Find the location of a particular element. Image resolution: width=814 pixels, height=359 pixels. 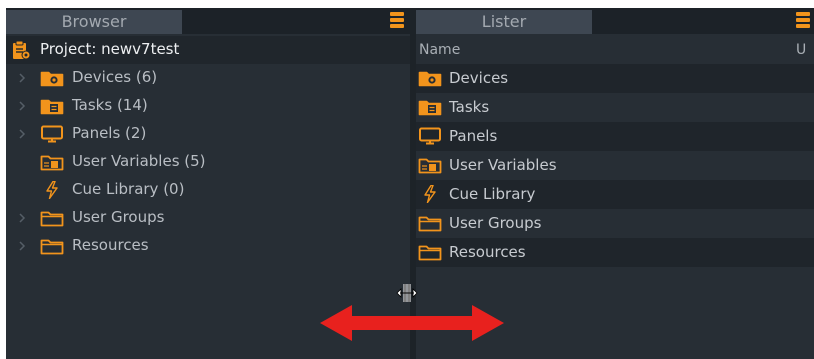

tree-item-user-groups: User Groups is located at coordinates (208, 218).